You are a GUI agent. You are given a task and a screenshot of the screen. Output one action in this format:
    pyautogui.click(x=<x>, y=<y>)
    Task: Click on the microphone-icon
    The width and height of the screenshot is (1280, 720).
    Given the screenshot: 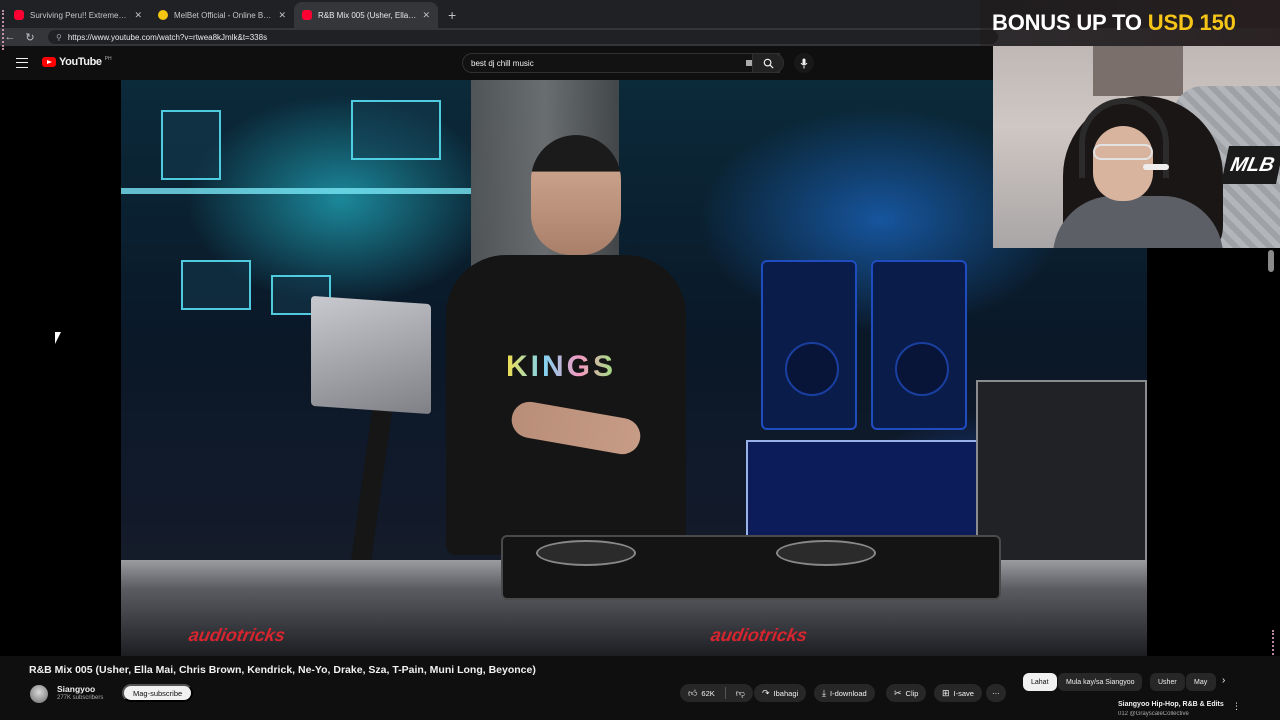 What is the action you would take?
    pyautogui.click(x=804, y=63)
    